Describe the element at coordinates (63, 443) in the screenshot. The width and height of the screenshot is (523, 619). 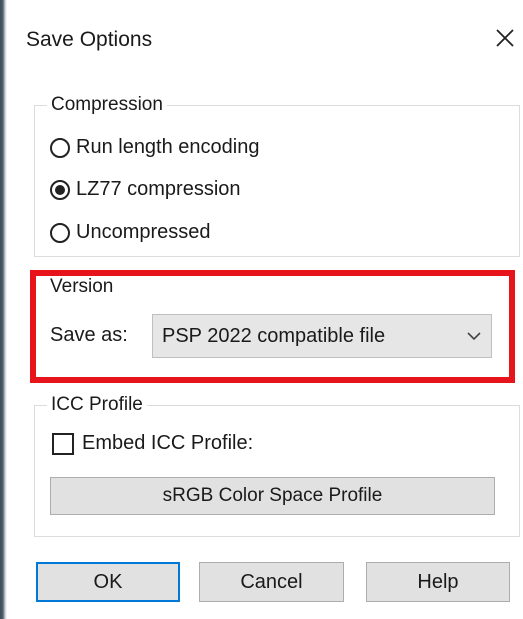
I see `checkbox-unchecked-icon` at that location.